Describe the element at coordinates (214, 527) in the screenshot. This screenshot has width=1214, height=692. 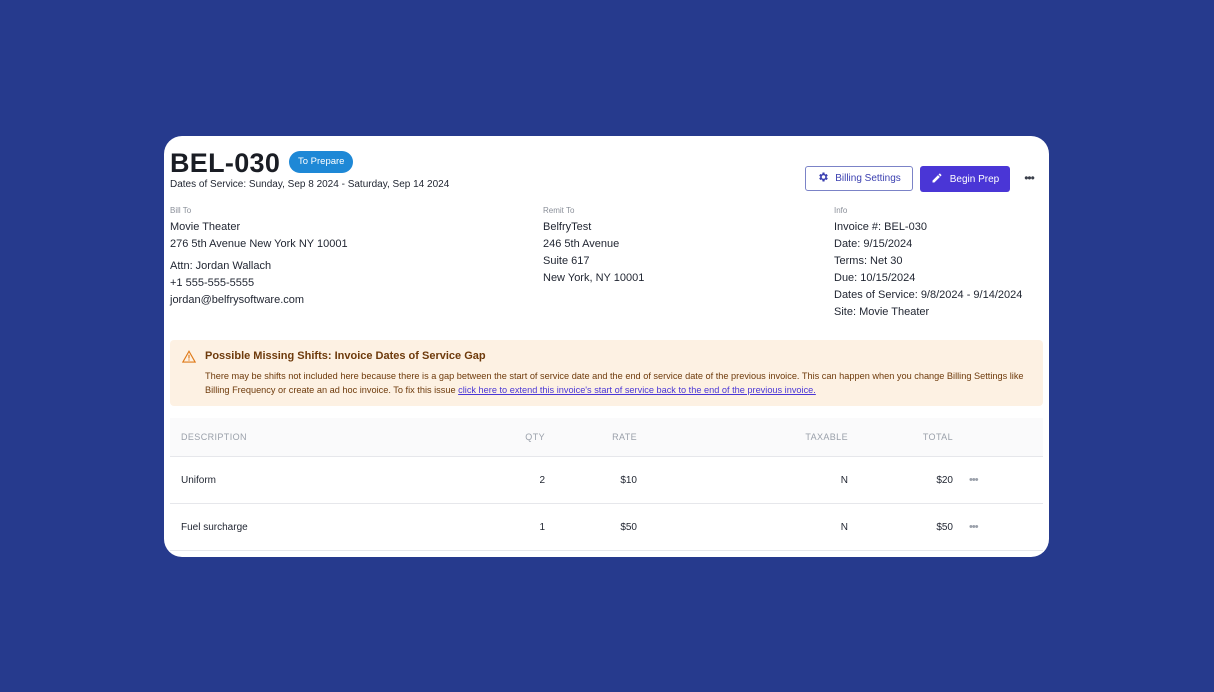
I see `row-description: Fuel surcharge` at that location.